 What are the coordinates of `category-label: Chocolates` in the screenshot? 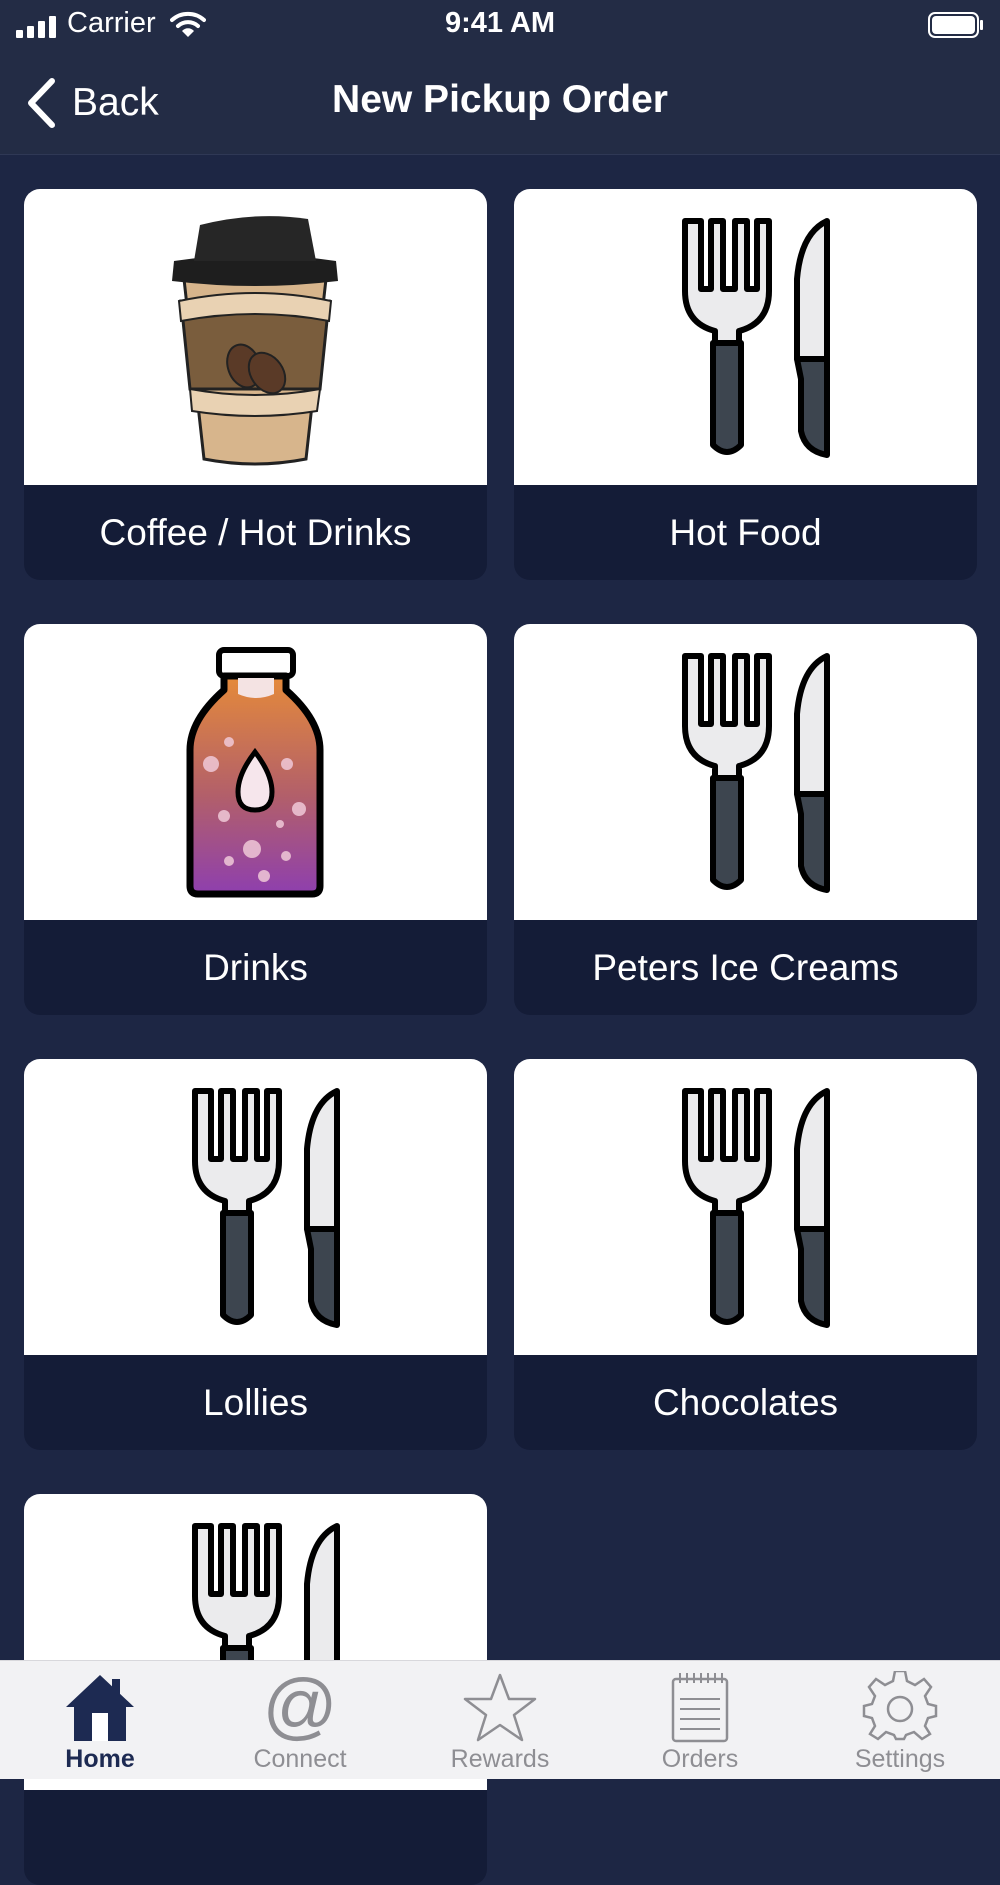 It's located at (745, 1402).